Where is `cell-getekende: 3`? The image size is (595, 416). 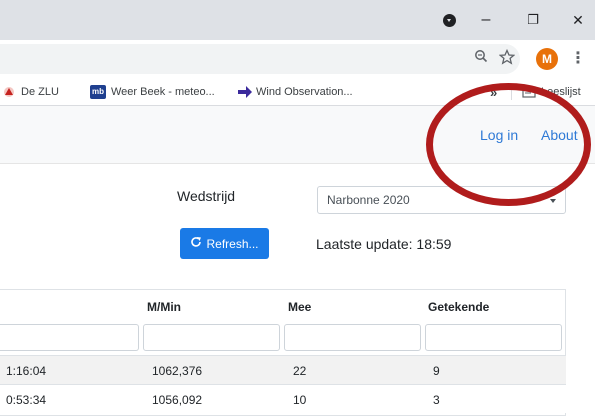
cell-getekende: 3 is located at coordinates (436, 400).